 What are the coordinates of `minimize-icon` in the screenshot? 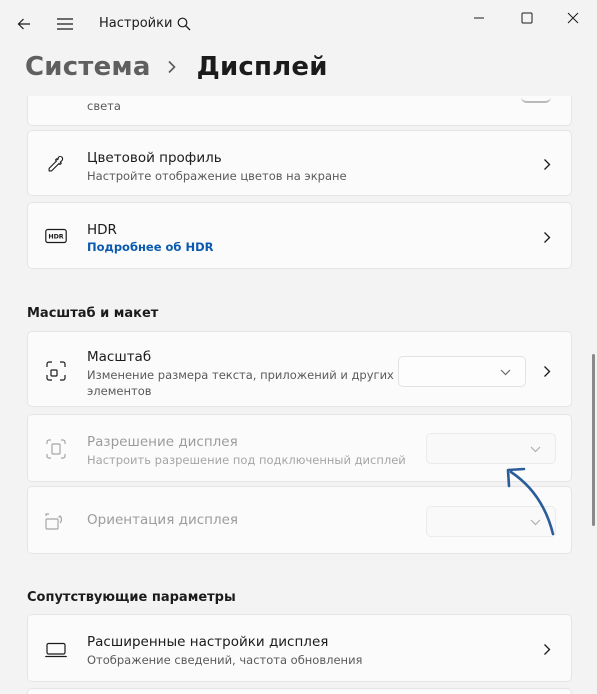 It's located at (479, 18).